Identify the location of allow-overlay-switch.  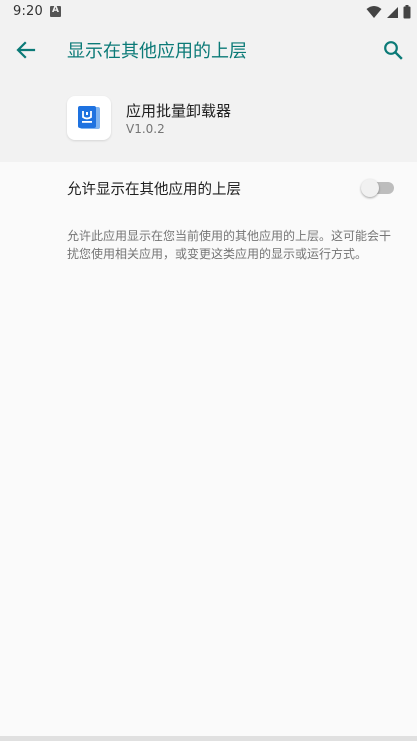
(378, 188).